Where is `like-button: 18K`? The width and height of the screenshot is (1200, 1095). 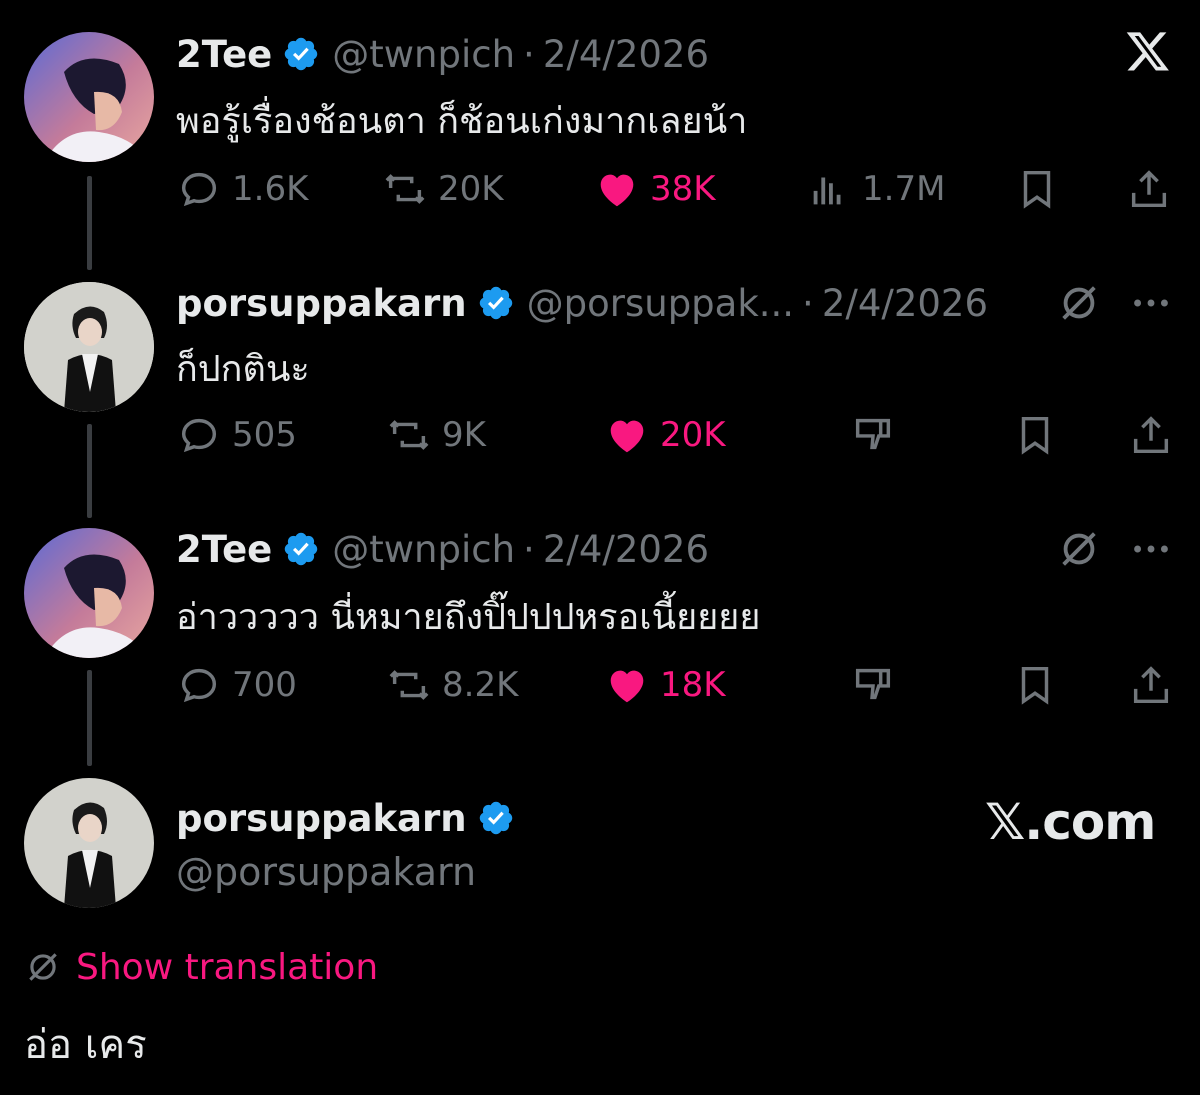
like-button: 18K is located at coordinates (665, 685).